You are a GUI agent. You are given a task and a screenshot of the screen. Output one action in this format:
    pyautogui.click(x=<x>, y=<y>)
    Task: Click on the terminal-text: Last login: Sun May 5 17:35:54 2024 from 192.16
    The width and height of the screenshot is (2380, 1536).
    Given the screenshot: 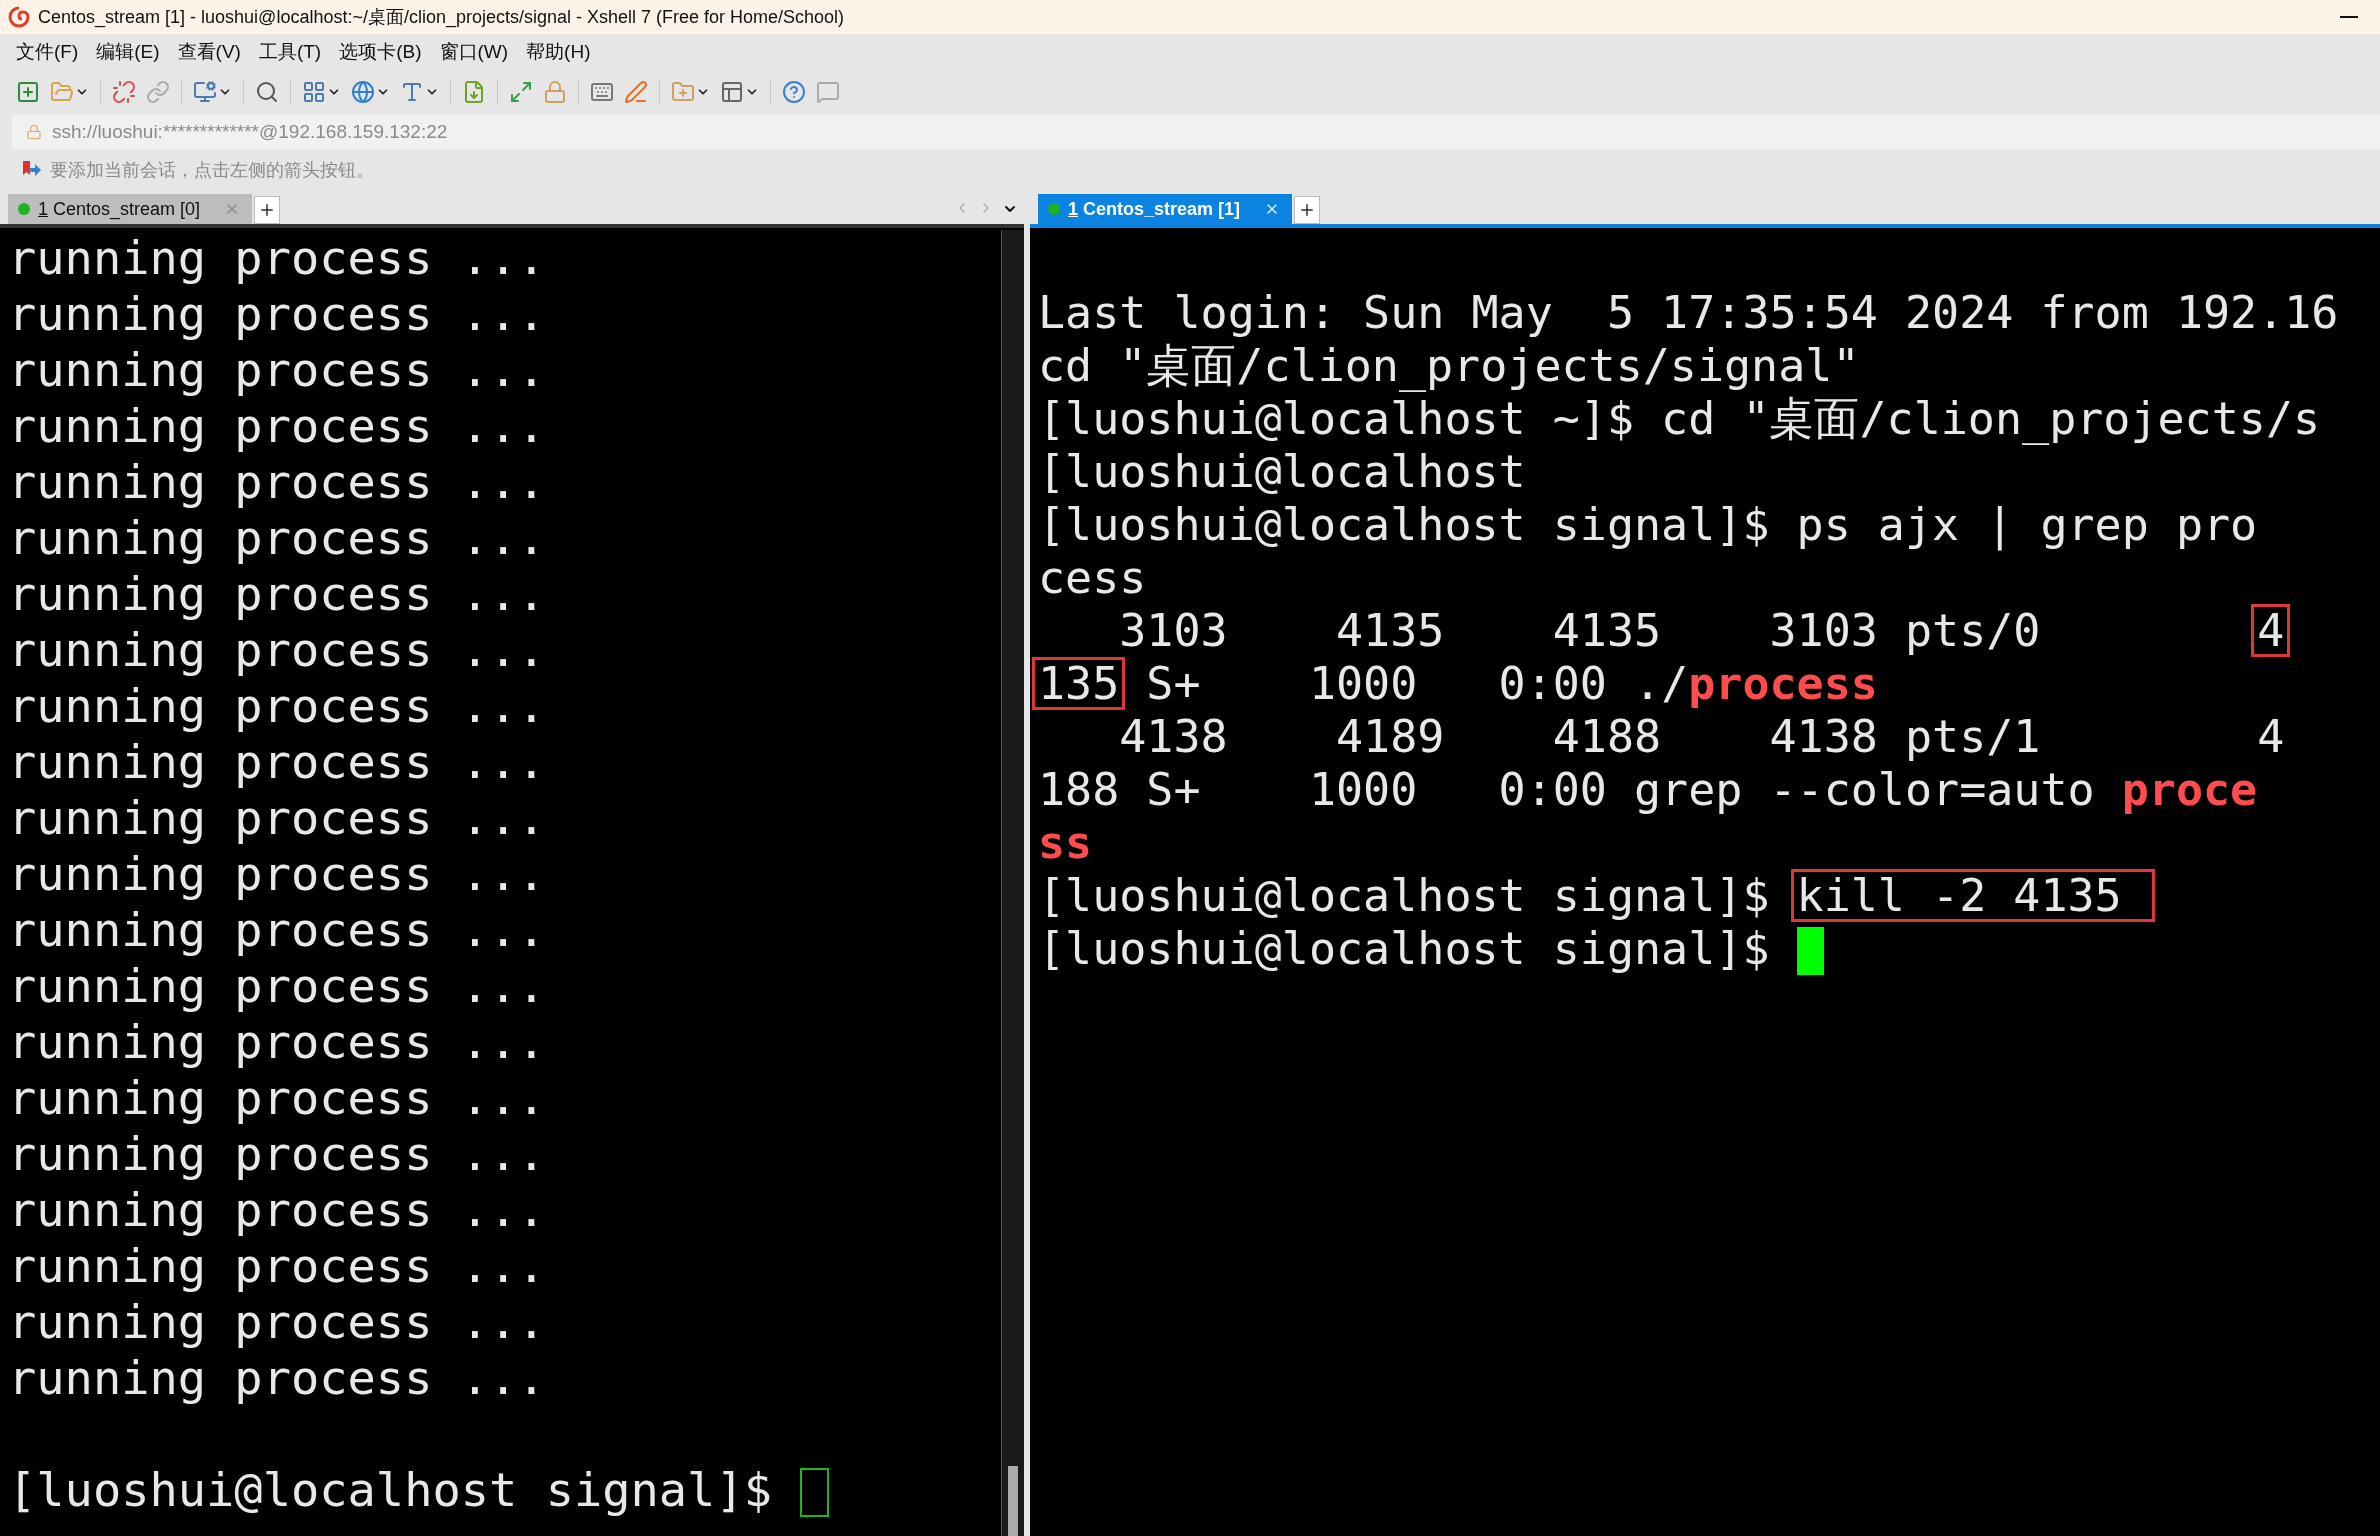 What is the action you would take?
    pyautogui.click(x=1688, y=312)
    